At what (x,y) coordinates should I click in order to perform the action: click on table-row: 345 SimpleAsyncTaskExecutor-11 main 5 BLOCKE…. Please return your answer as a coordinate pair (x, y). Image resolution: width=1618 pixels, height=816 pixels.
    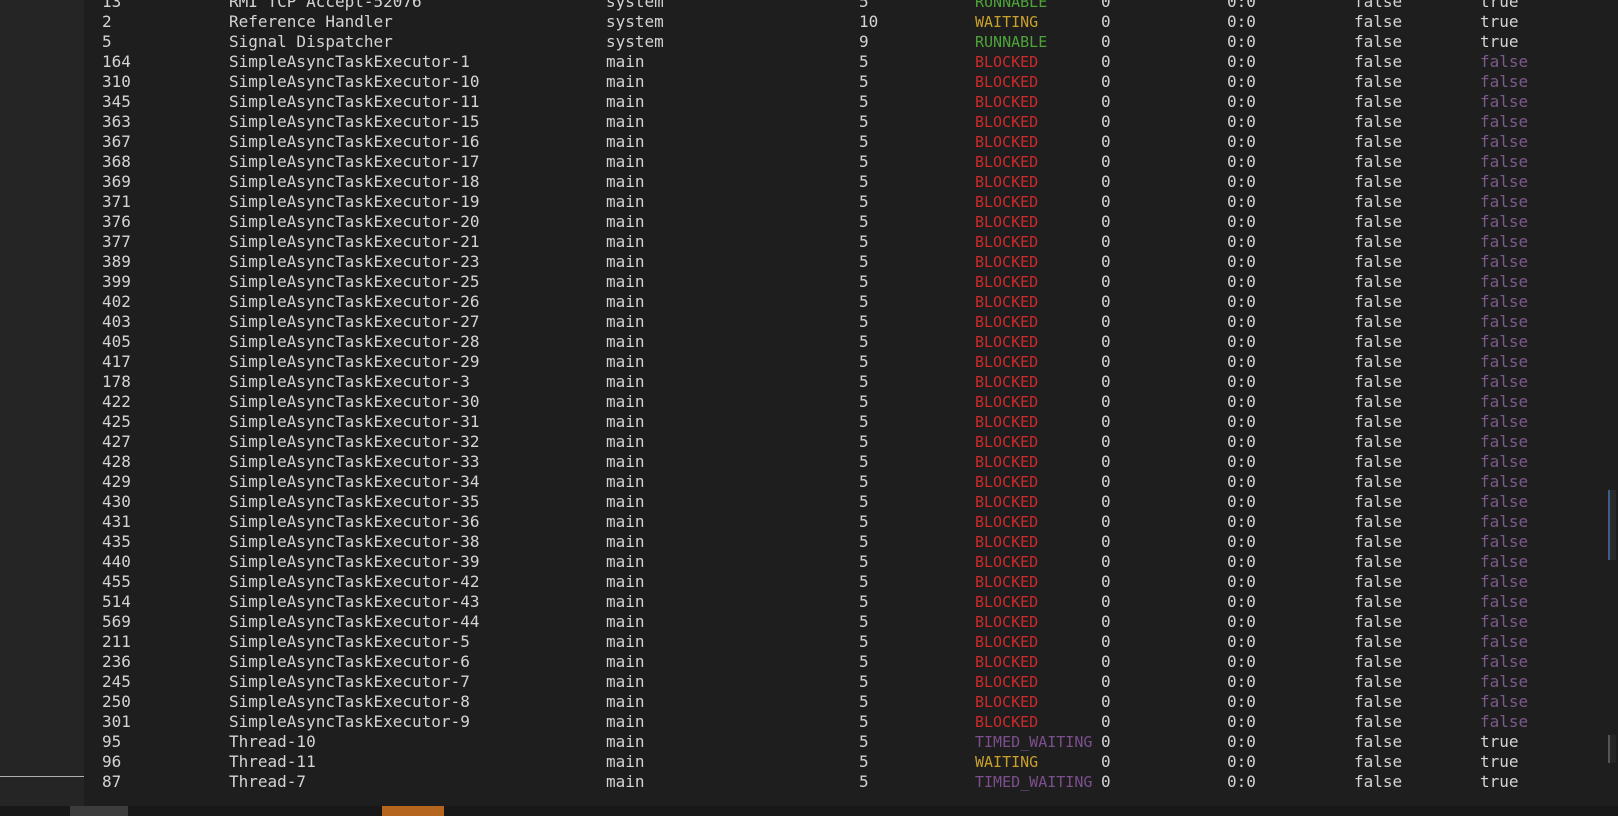
    Looking at the image, I should click on (846, 102).